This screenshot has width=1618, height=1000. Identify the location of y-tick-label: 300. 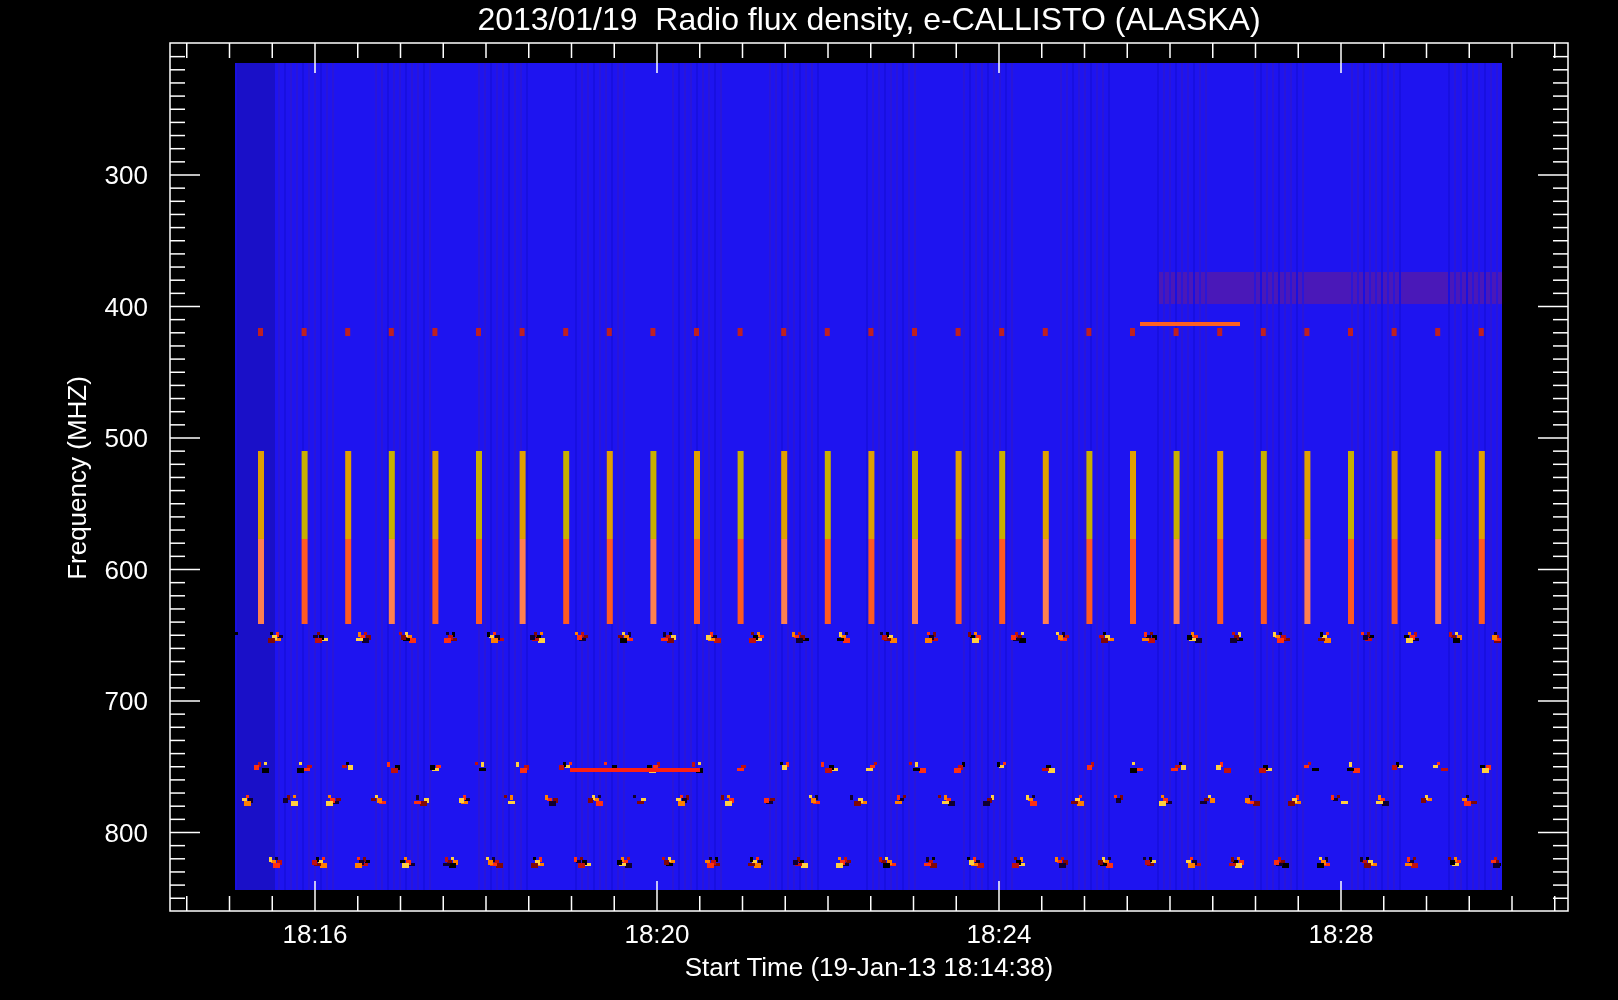
(126, 175).